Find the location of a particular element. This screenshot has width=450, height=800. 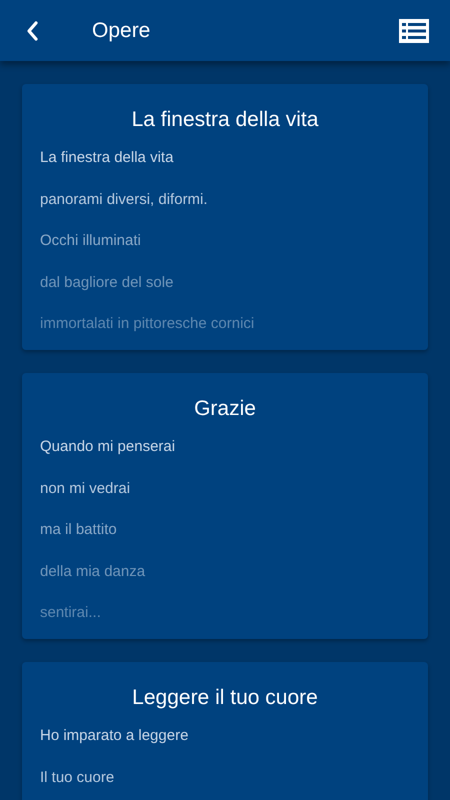

back-icon is located at coordinates (32, 31).